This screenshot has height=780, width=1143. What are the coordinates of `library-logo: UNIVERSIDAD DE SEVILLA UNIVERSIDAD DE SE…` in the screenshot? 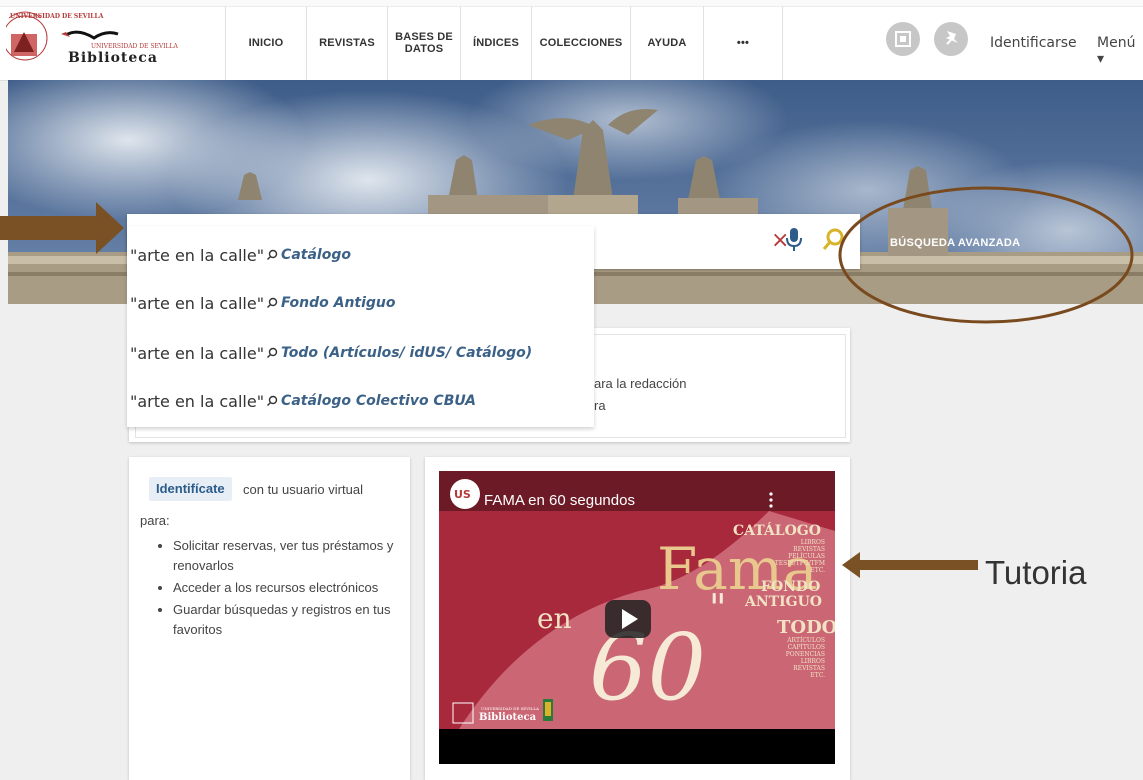 It's located at (96, 40).